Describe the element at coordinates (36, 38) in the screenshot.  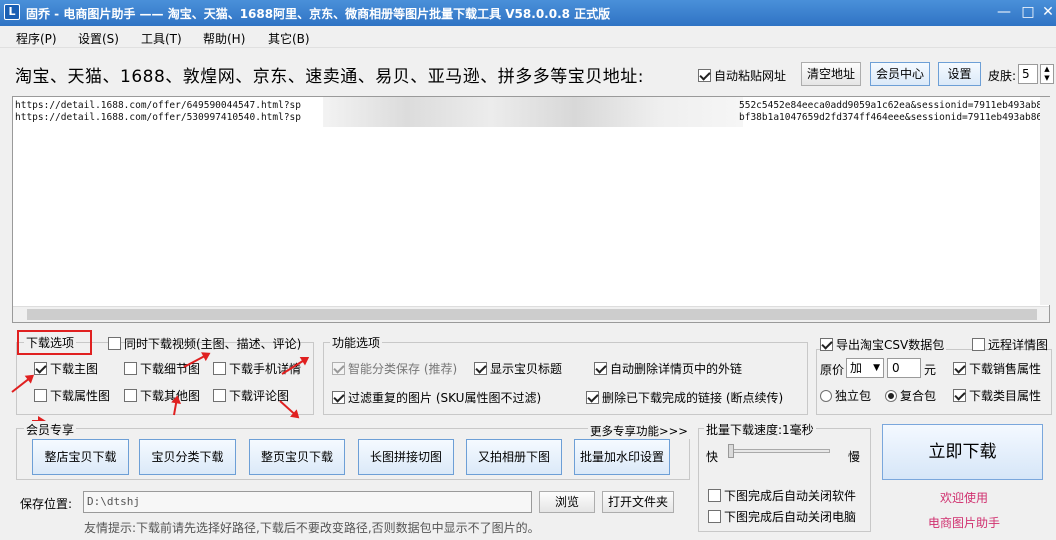
I see `menu-program: 程序(P)` at that location.